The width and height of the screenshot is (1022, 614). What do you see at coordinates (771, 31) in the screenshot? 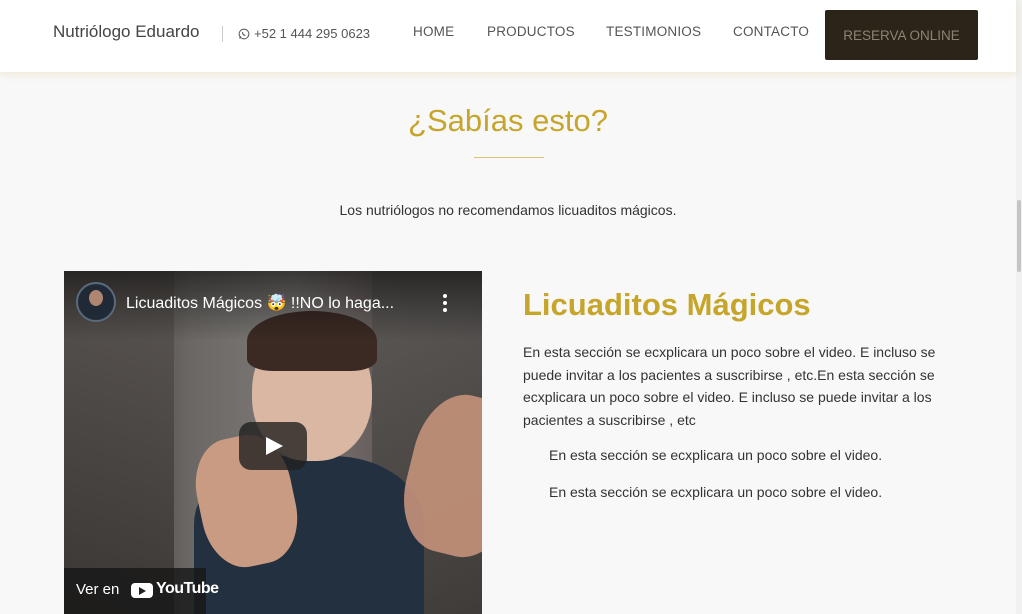
I see `nav-contacto: CONTACTO` at bounding box center [771, 31].